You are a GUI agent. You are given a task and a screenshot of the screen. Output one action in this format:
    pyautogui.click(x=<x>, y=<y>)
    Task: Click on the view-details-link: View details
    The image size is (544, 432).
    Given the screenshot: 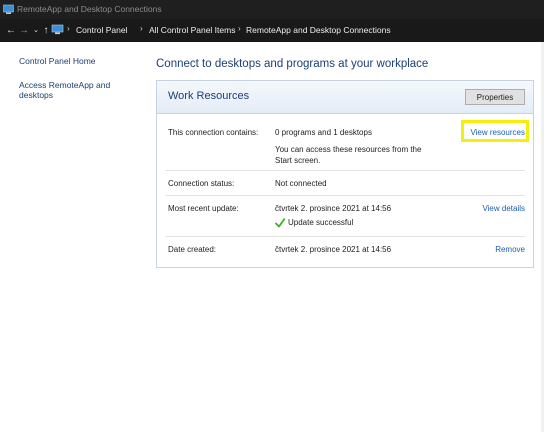 What is the action you would take?
    pyautogui.click(x=503, y=208)
    